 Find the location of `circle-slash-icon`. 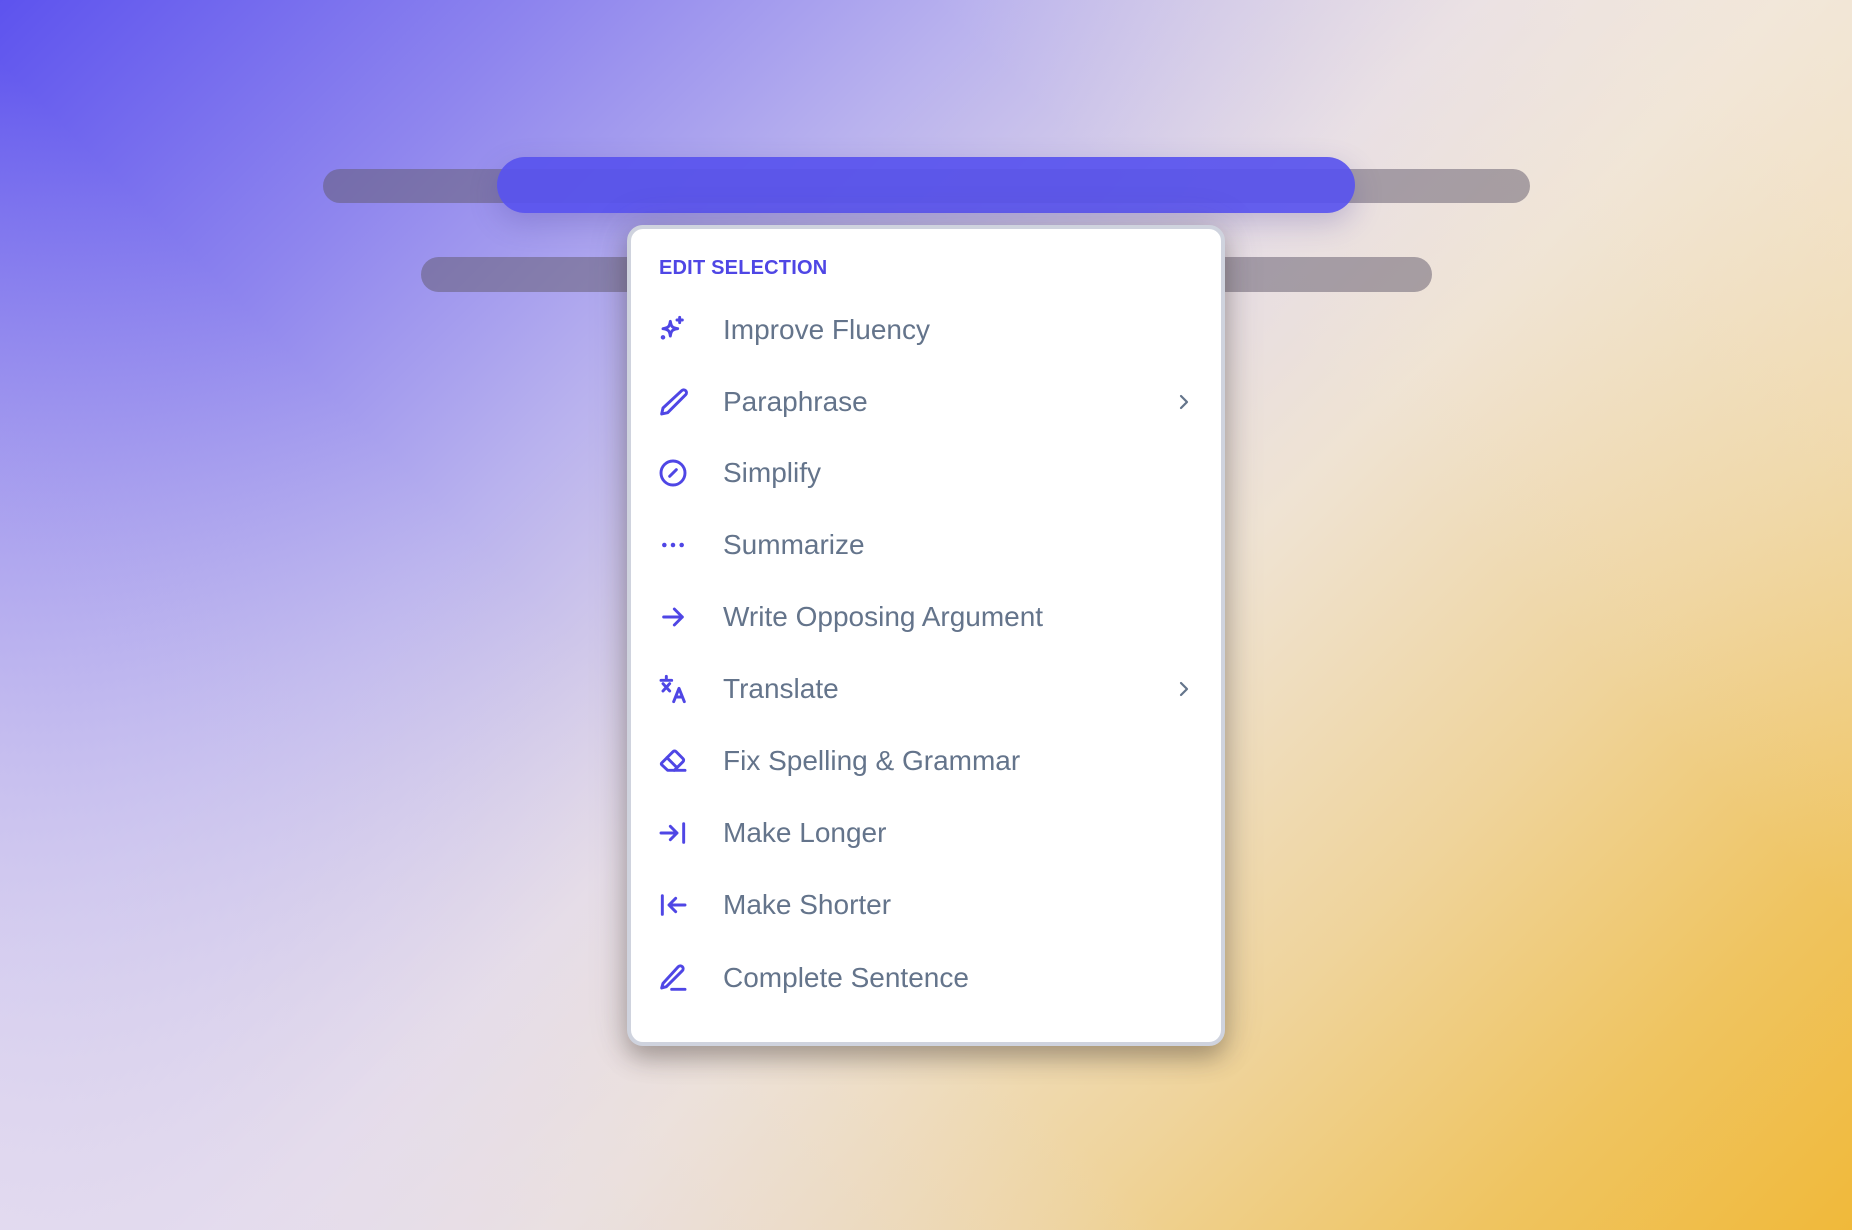

circle-slash-icon is located at coordinates (673, 473).